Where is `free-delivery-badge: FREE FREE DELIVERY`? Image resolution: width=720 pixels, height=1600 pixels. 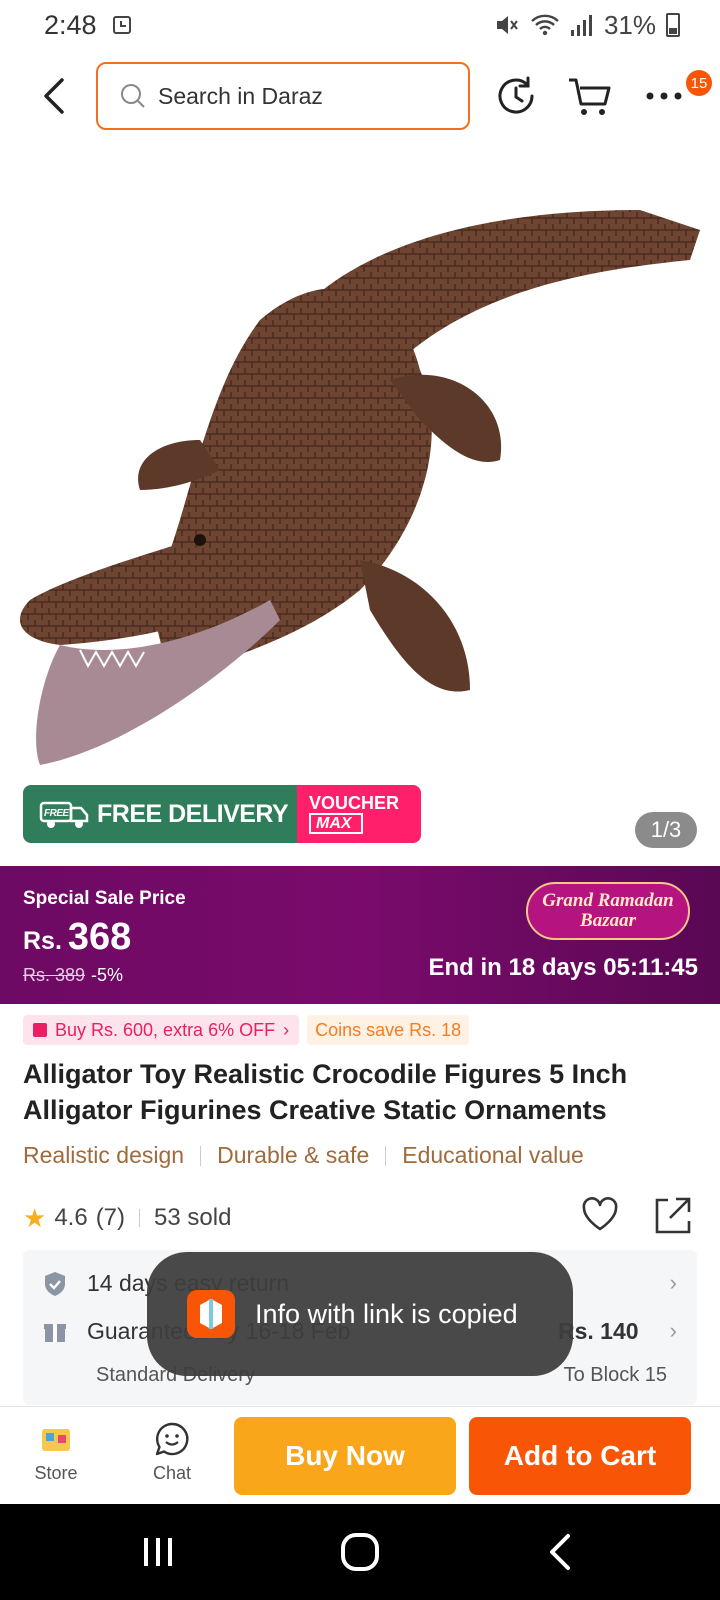
free-delivery-badge: FREE FREE DELIVERY is located at coordinates (160, 814).